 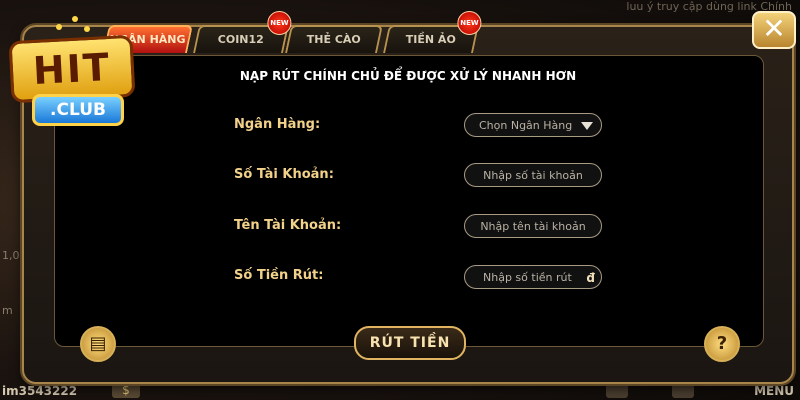 I want to click on chevron-down-icon, so click(x=587, y=126).